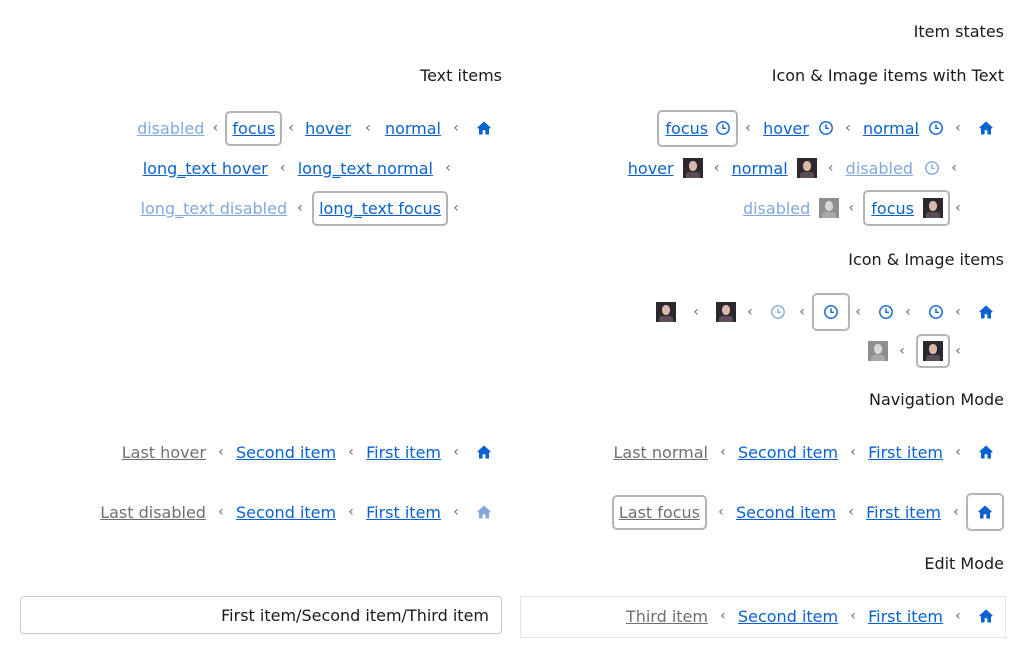  I want to click on breadcrumb-item-long-normal: long_text normal, so click(365, 168).